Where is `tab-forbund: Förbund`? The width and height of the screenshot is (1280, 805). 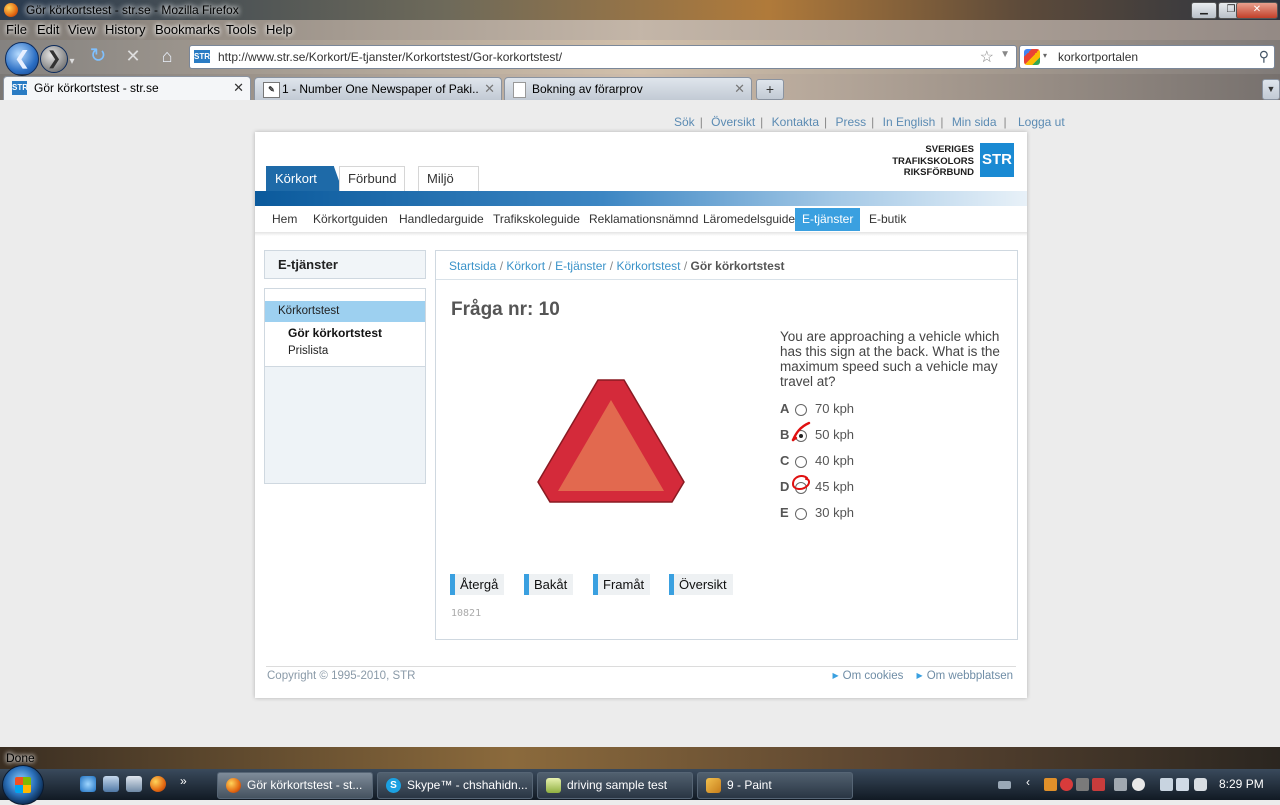
tab-forbund: Förbund is located at coordinates (372, 179).